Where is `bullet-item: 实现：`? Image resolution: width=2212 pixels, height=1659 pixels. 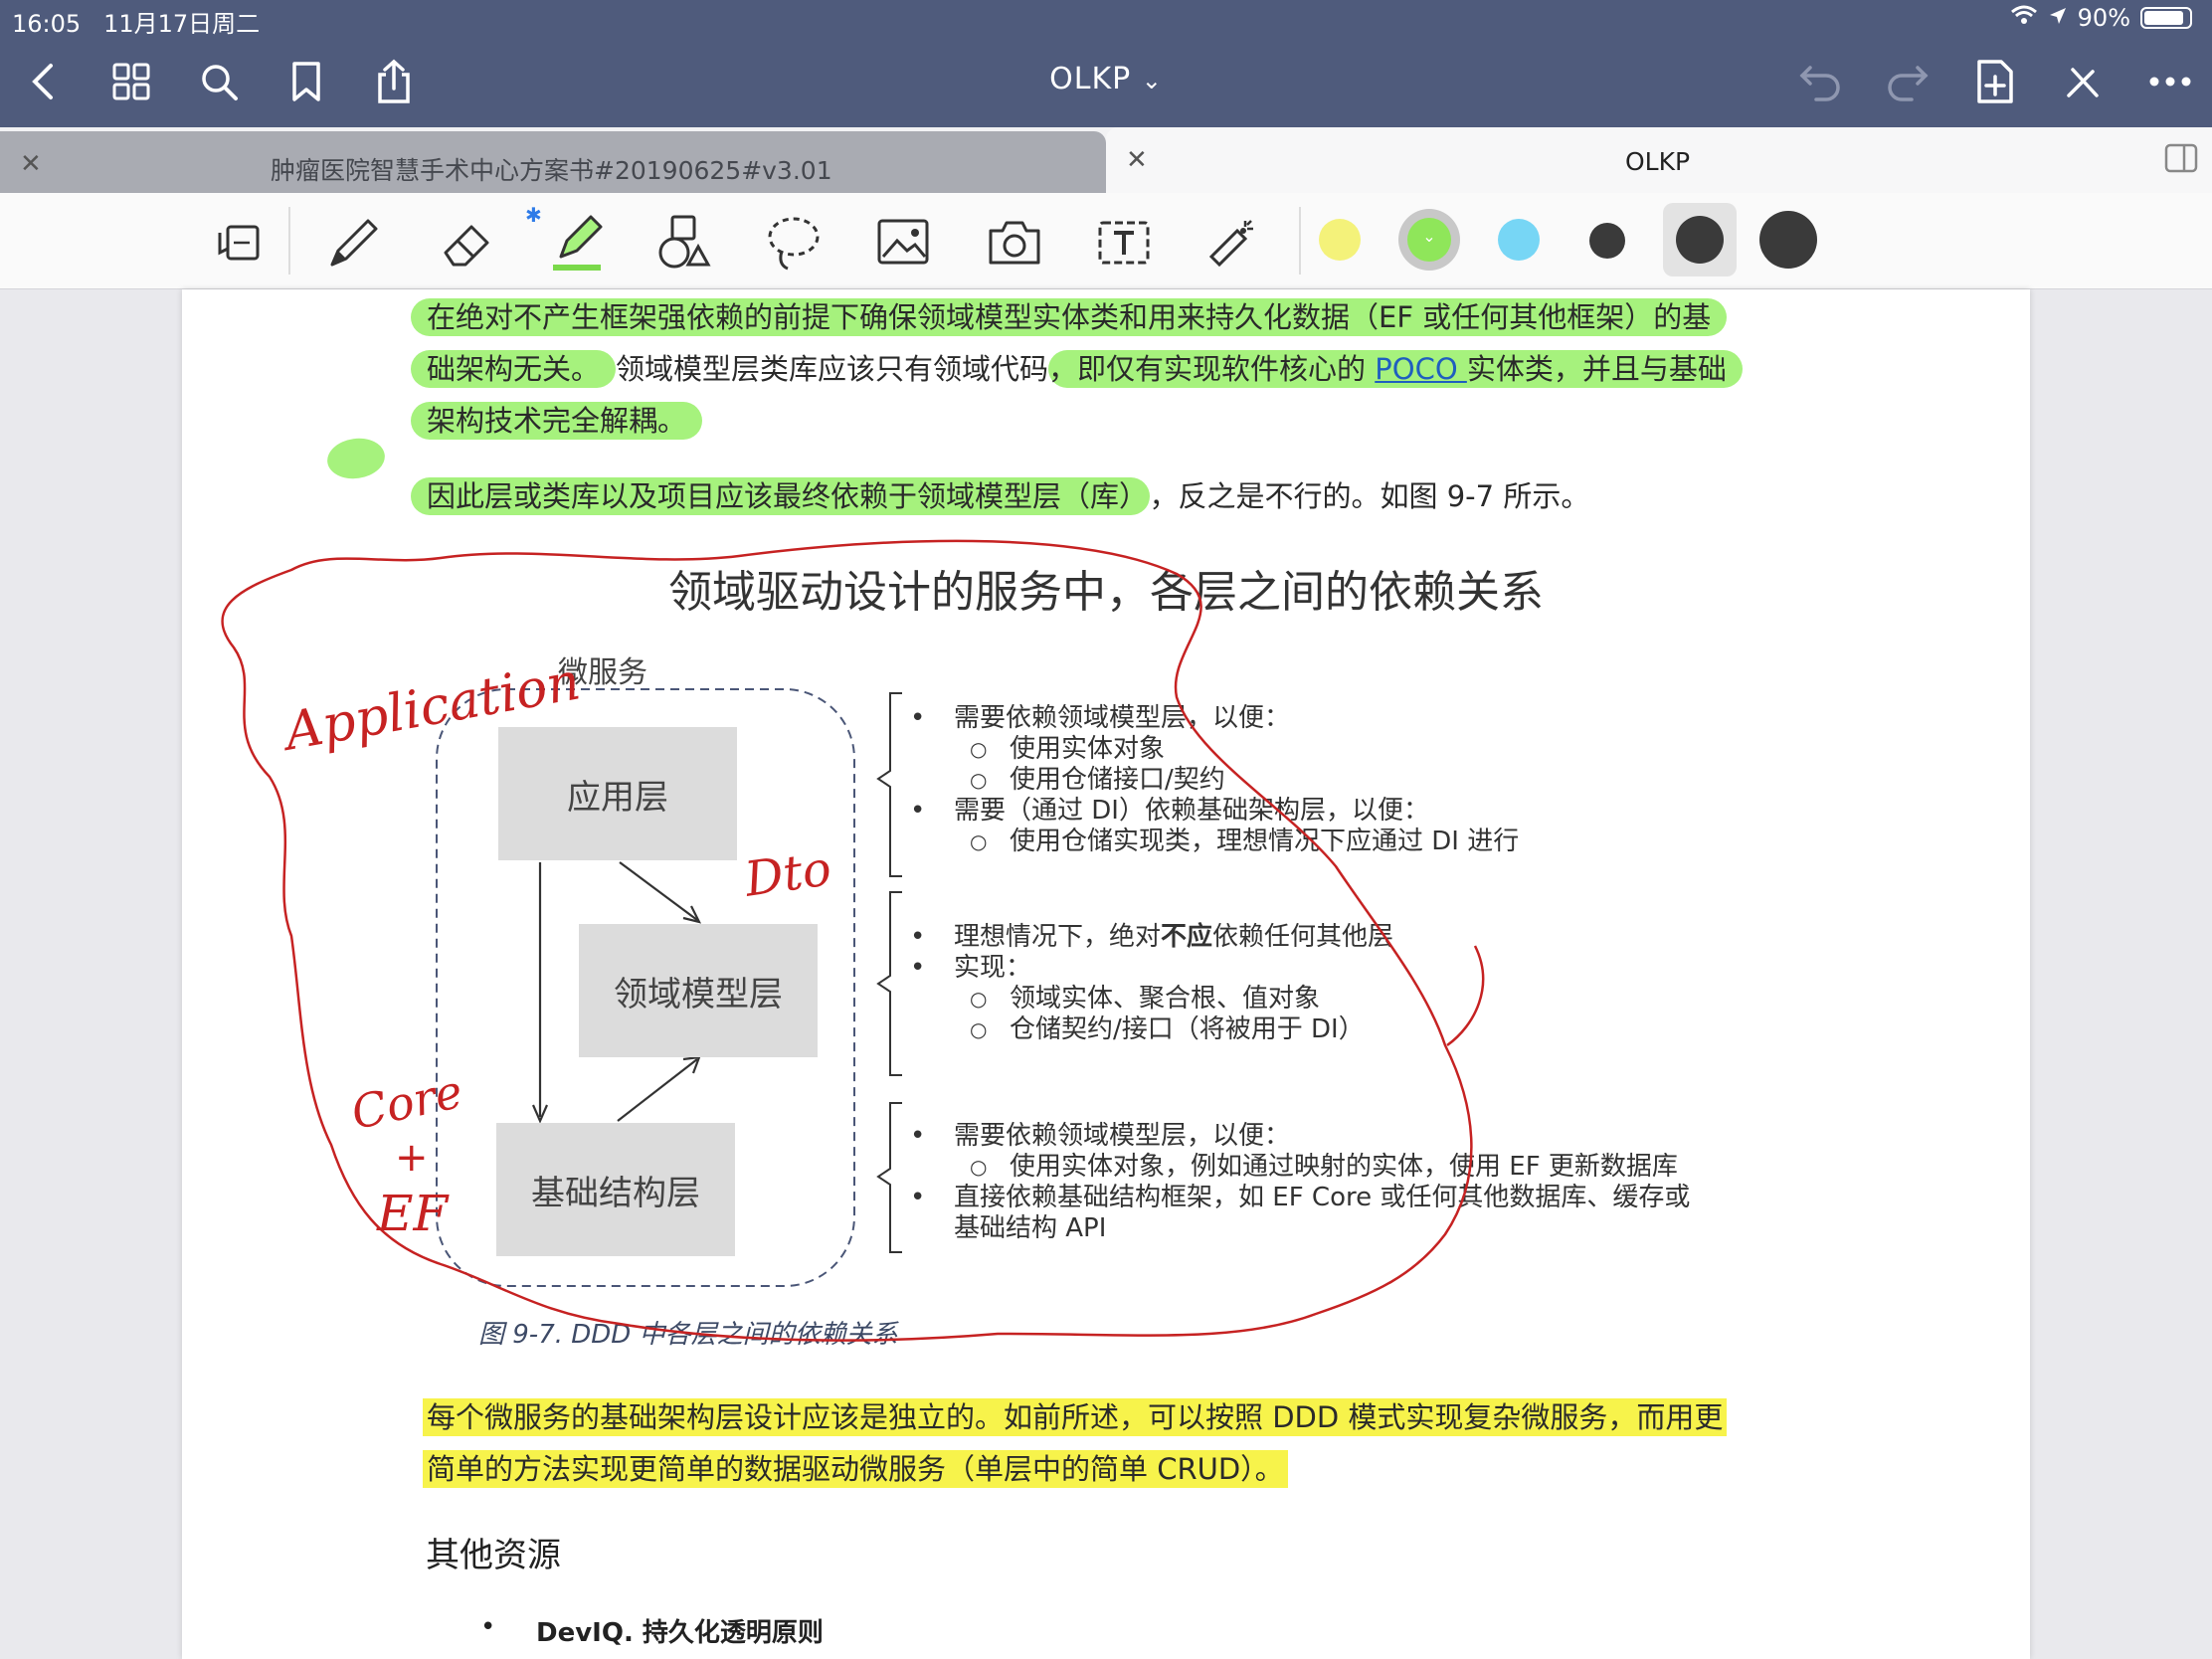 bullet-item: 实现： is located at coordinates (1151, 968).